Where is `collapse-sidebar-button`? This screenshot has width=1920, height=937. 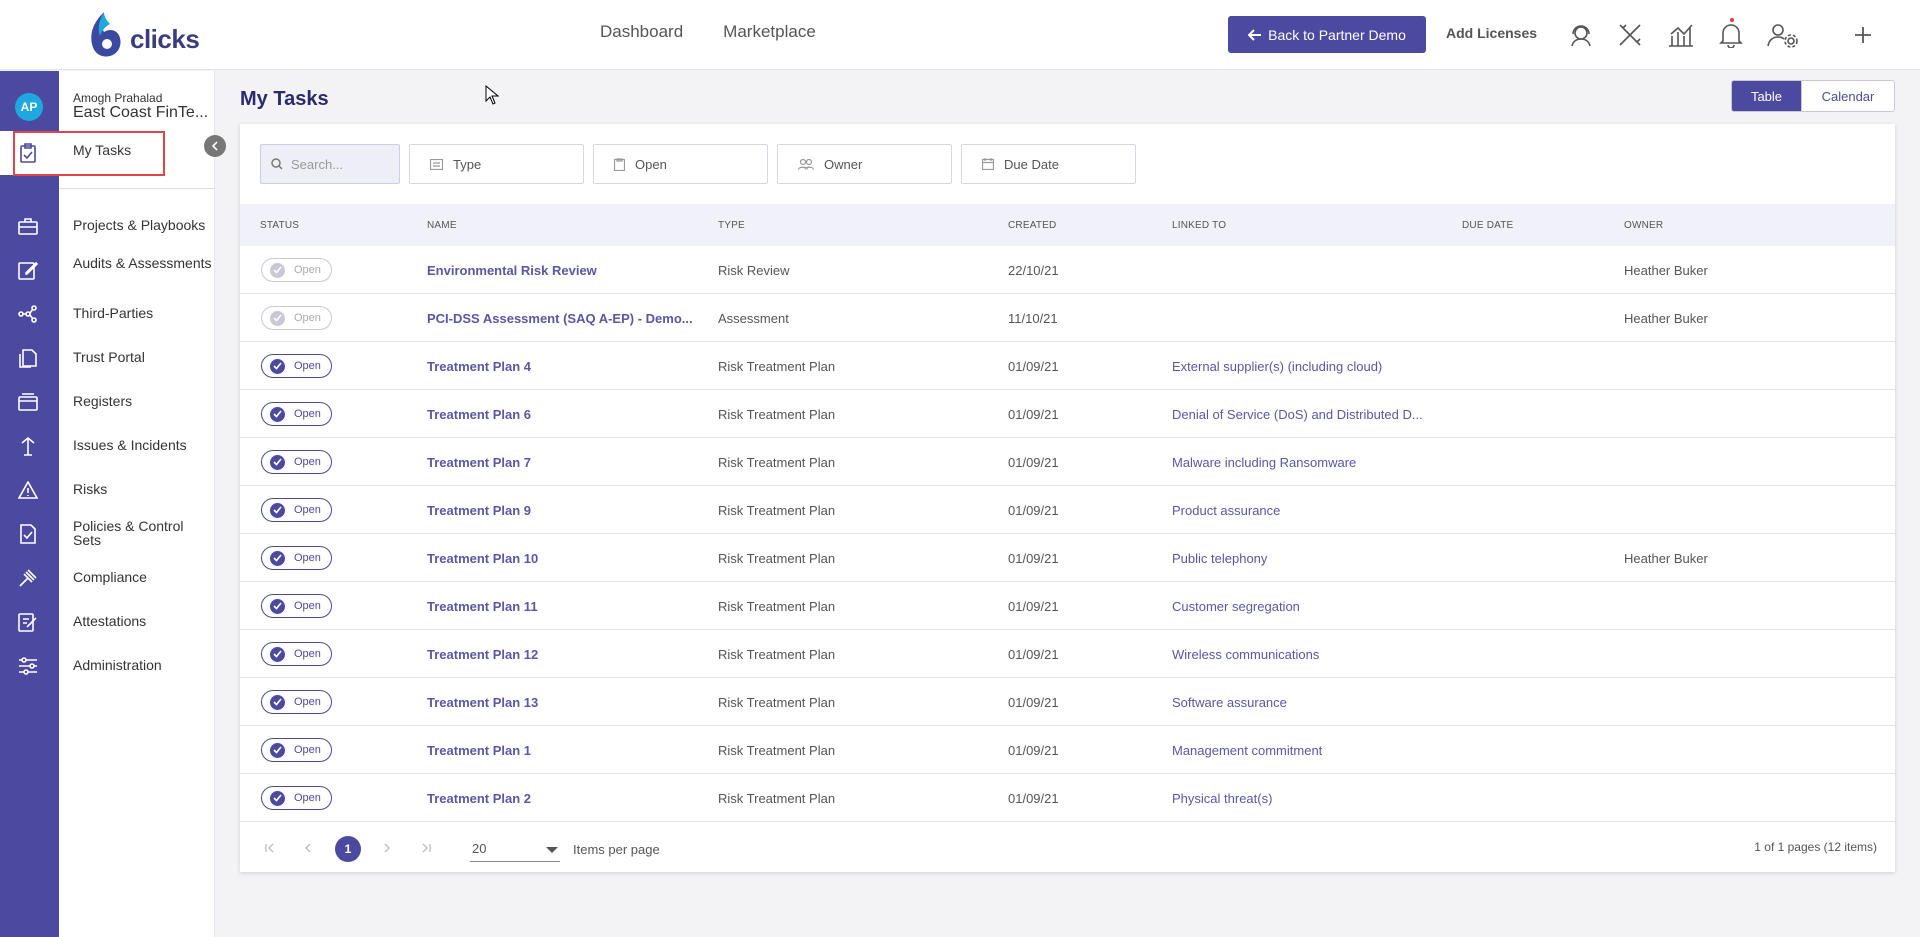 collapse-sidebar-button is located at coordinates (215, 146).